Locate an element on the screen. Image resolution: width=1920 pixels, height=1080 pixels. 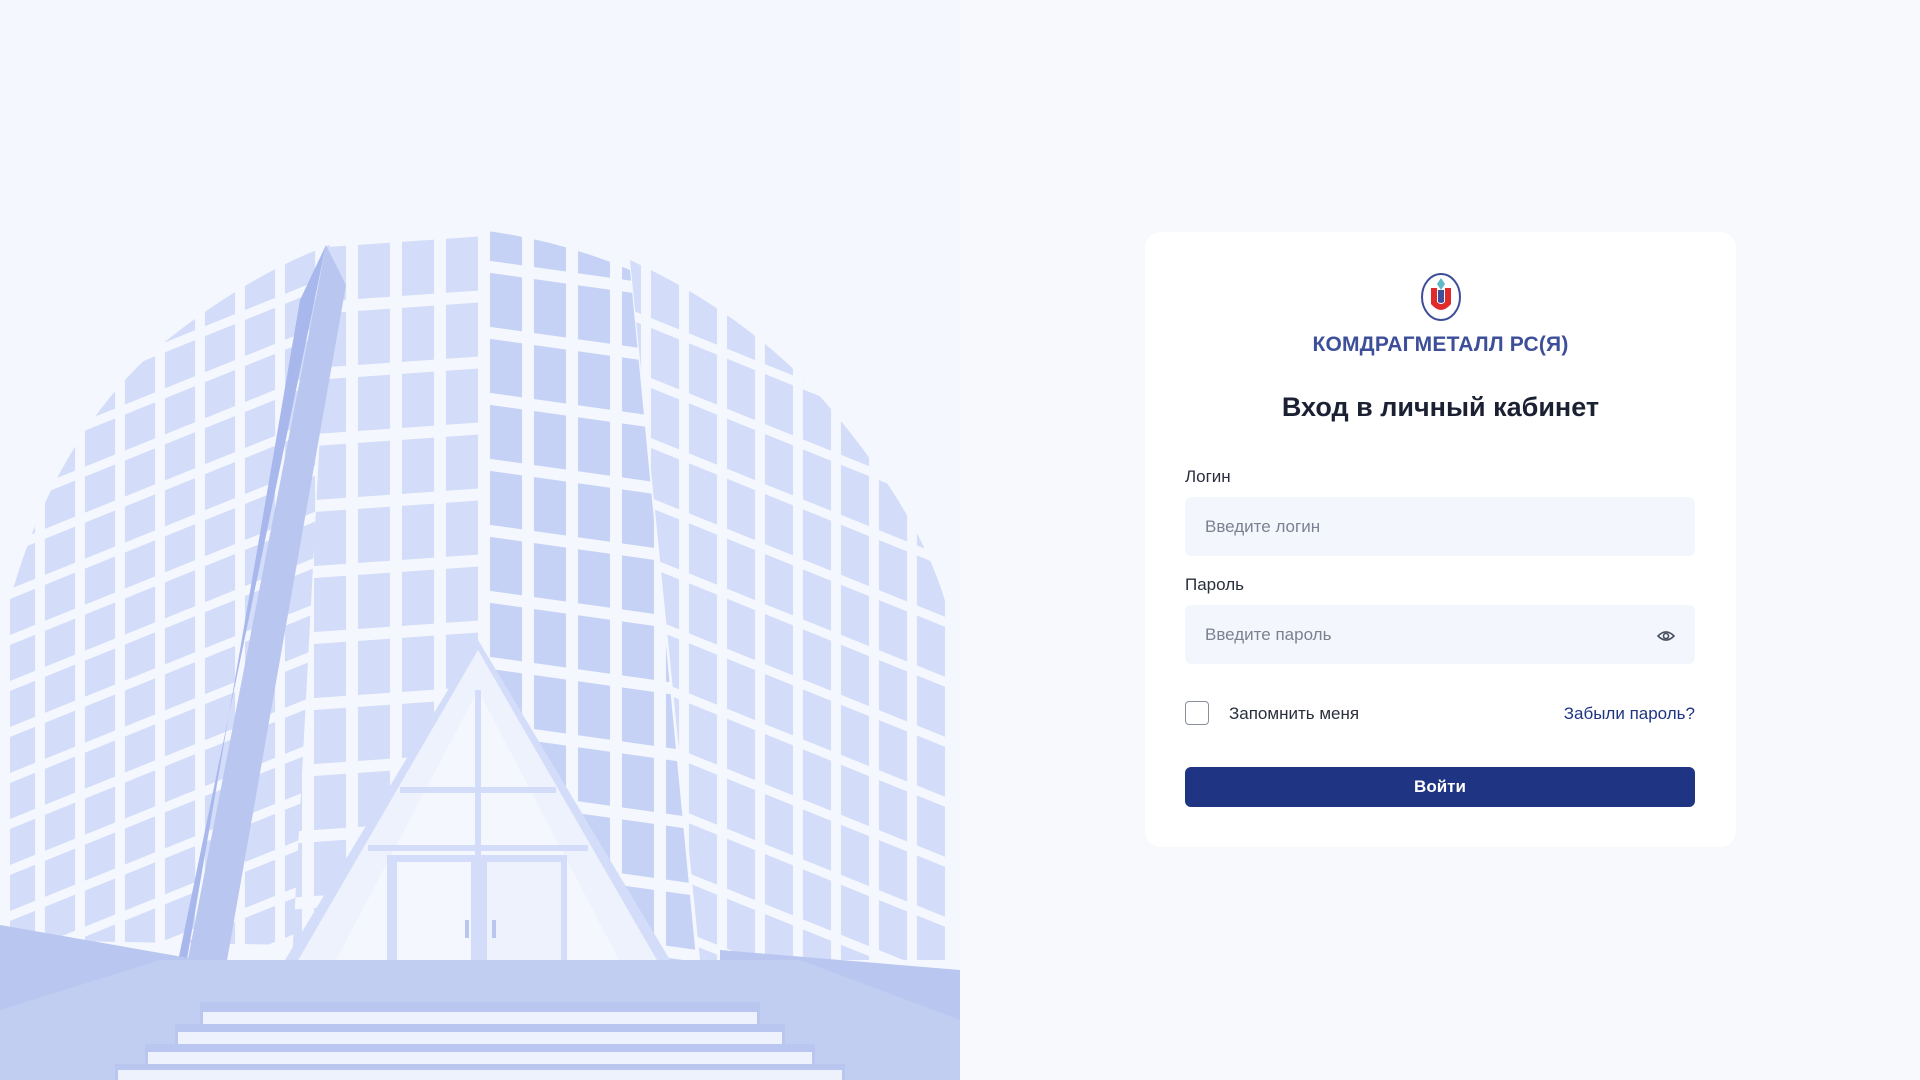
login-button: Войти is located at coordinates (1440, 787).